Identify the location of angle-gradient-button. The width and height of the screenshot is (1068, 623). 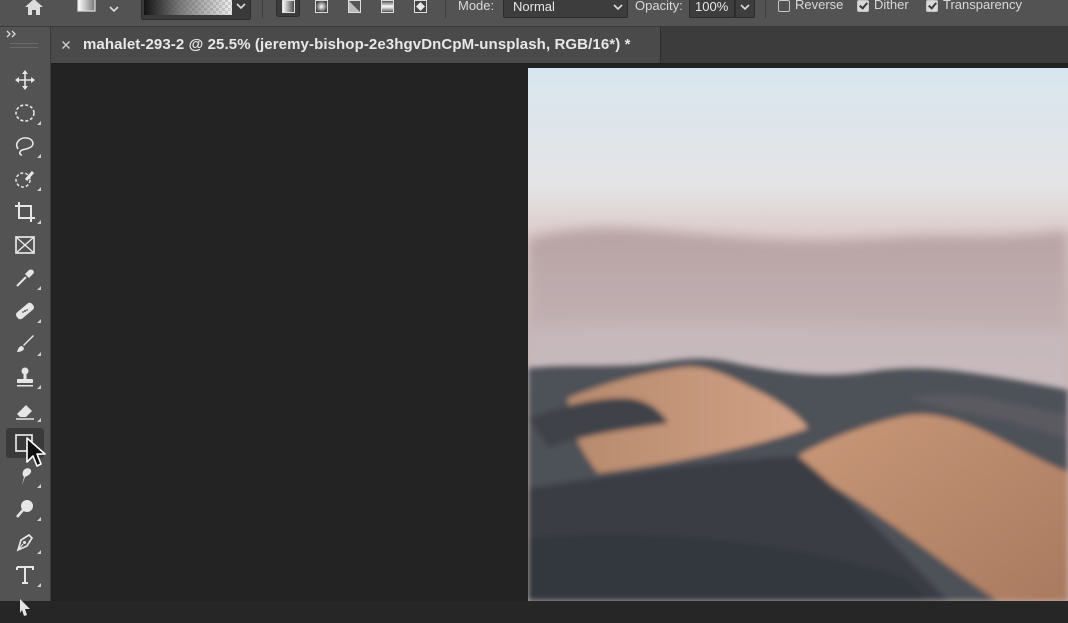
(354, 8).